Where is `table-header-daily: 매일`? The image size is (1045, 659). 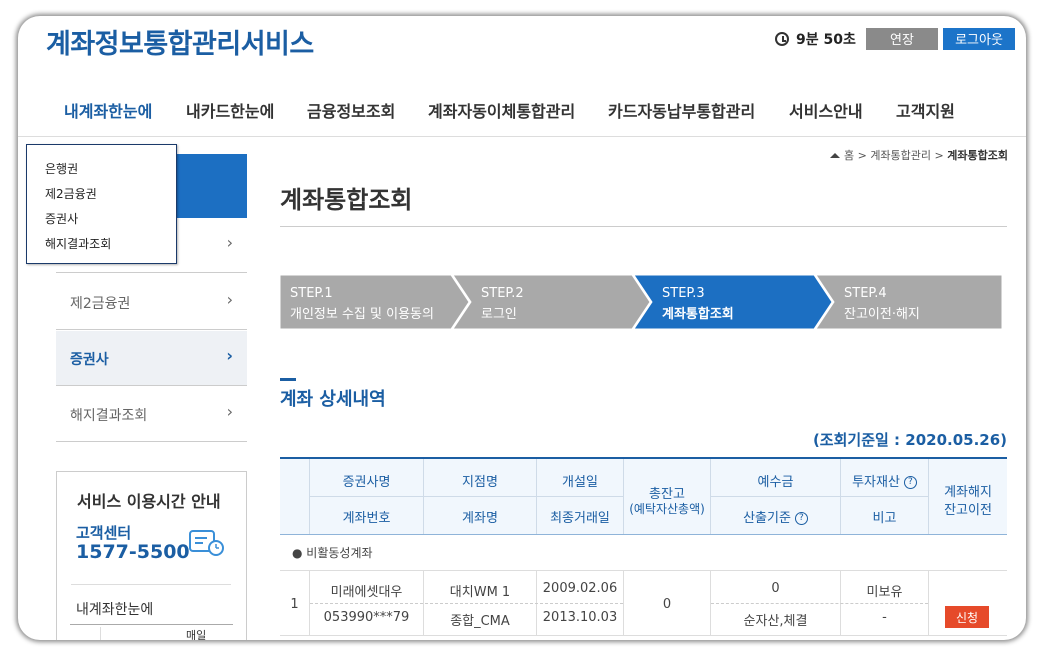 table-header-daily: 매일 is located at coordinates (196, 634).